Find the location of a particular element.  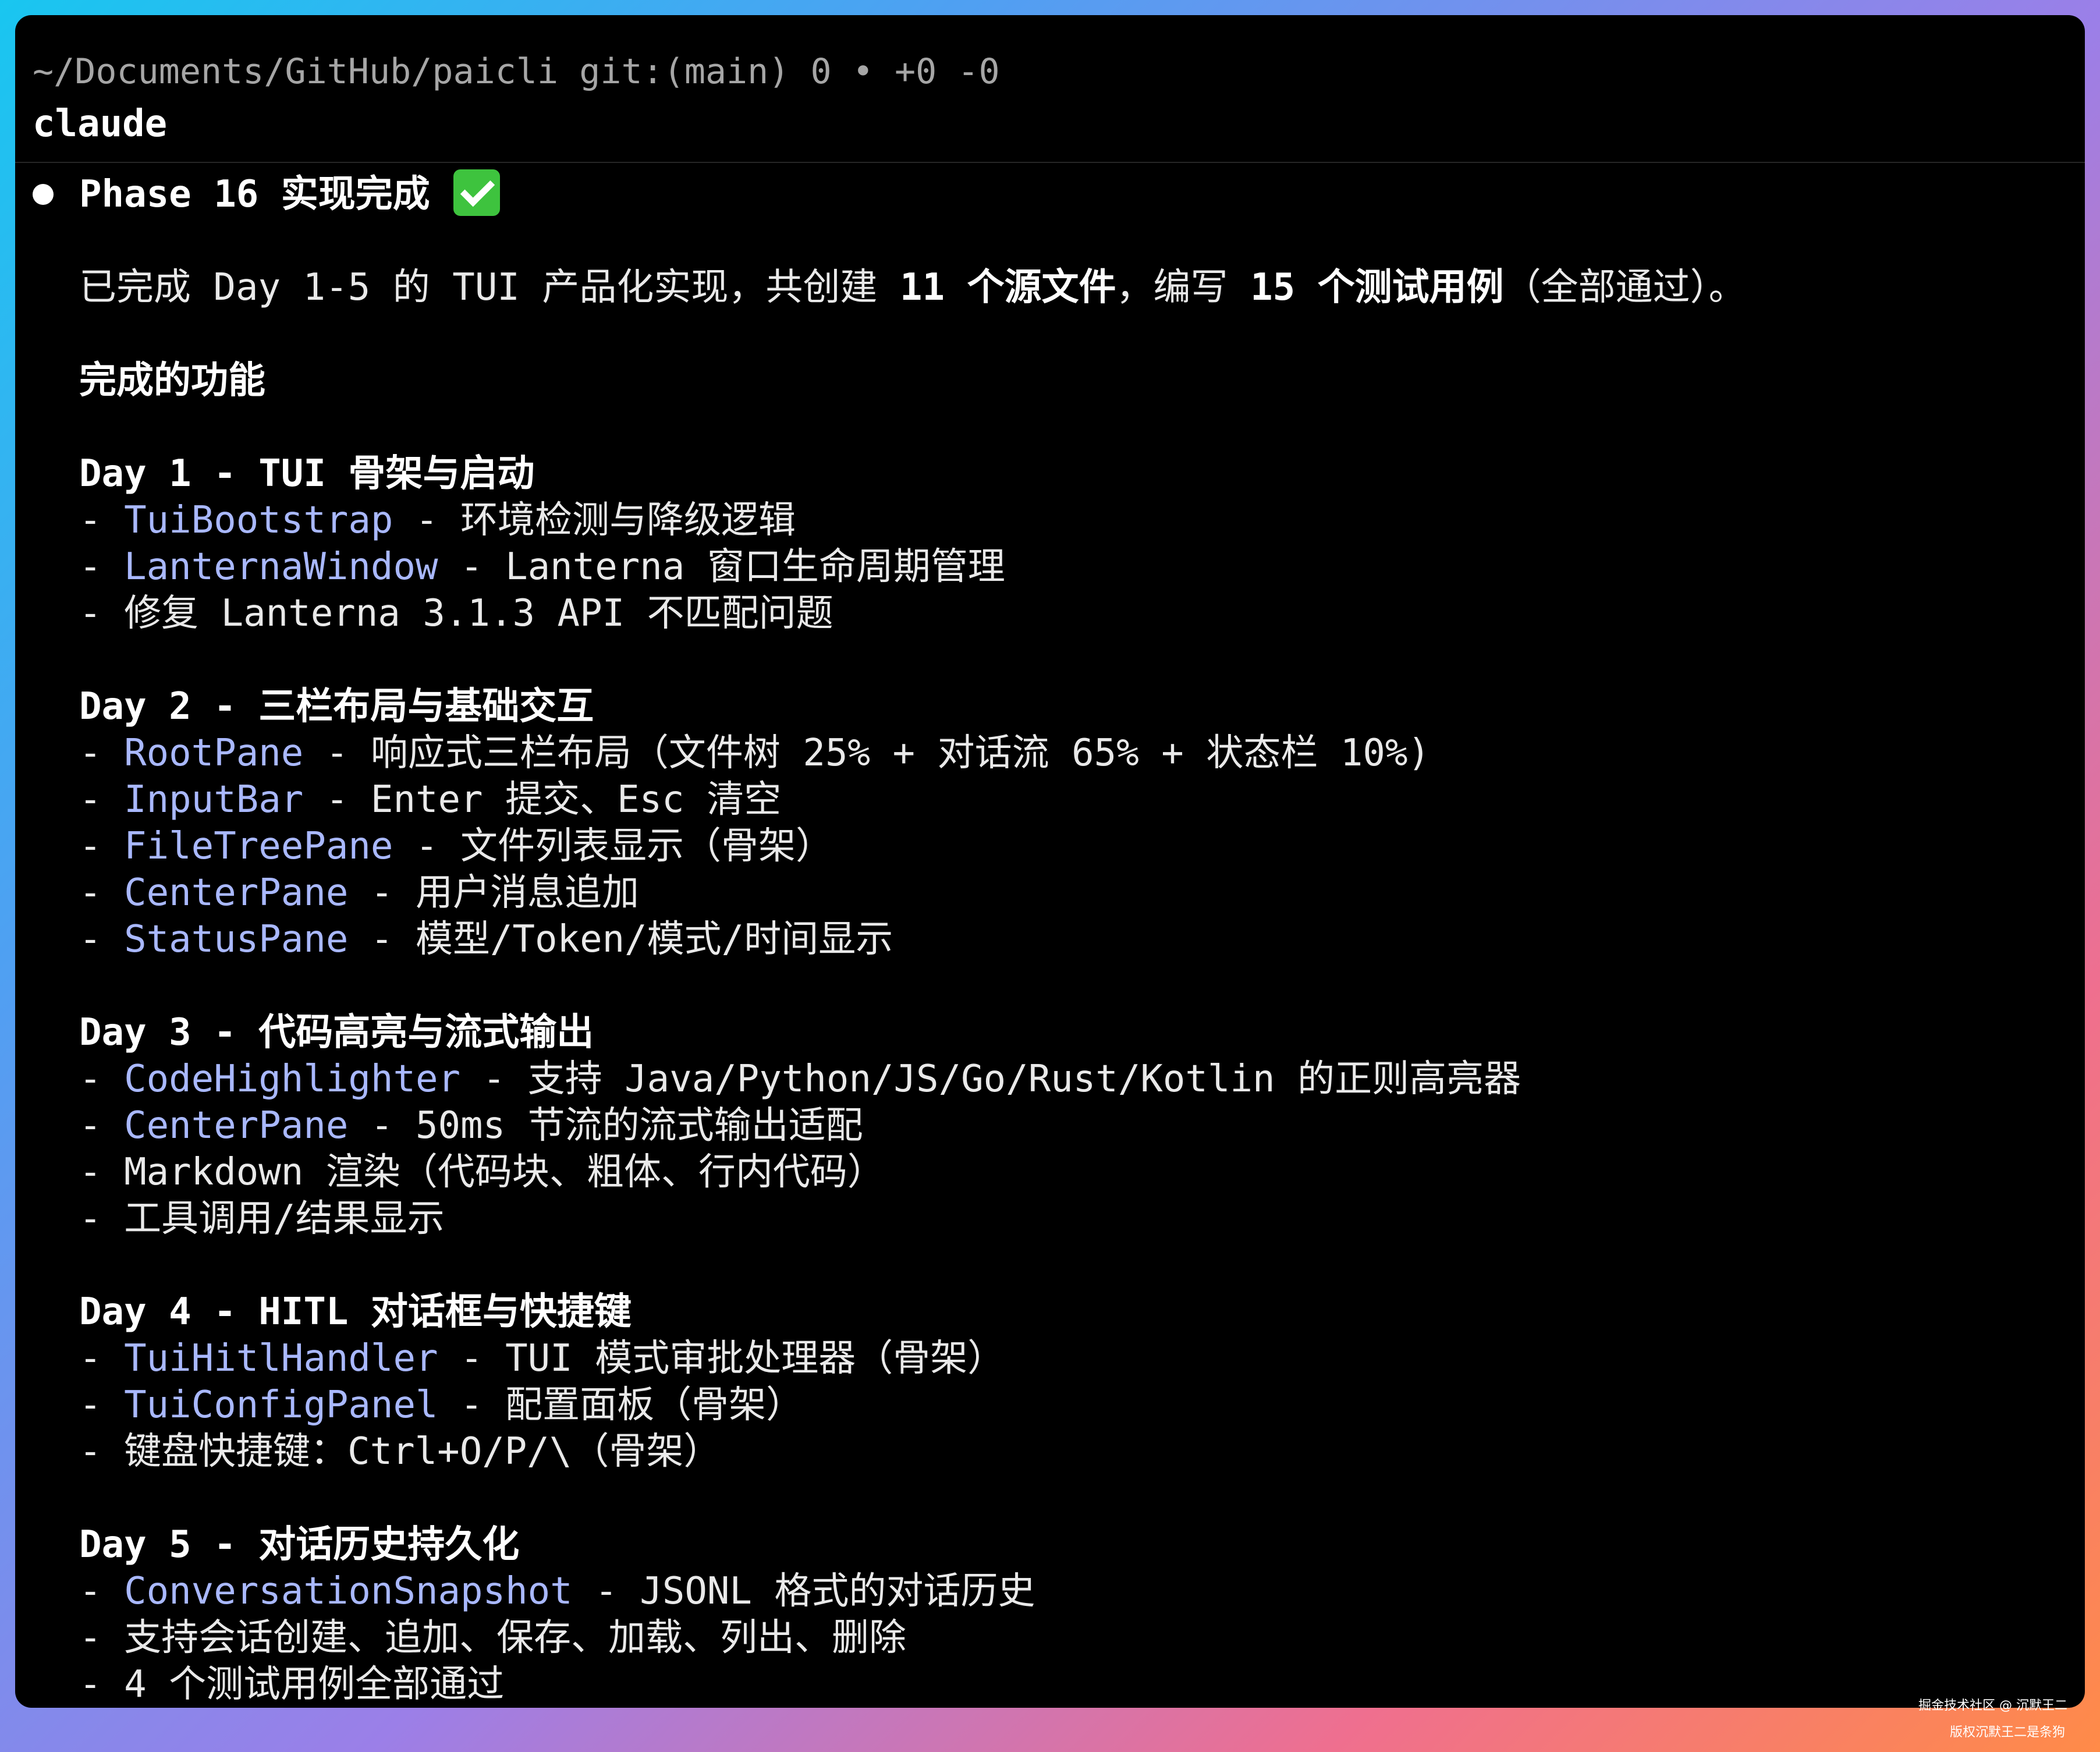

list-item: - CenterPane - 用户消息追加 is located at coordinates (359, 892).